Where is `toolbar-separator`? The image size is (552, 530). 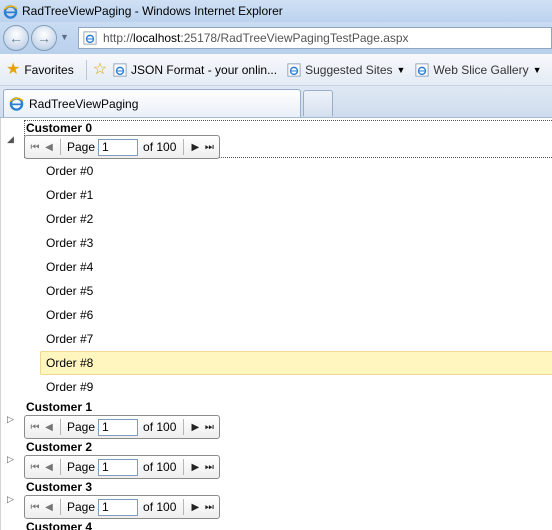 toolbar-separator is located at coordinates (86, 69).